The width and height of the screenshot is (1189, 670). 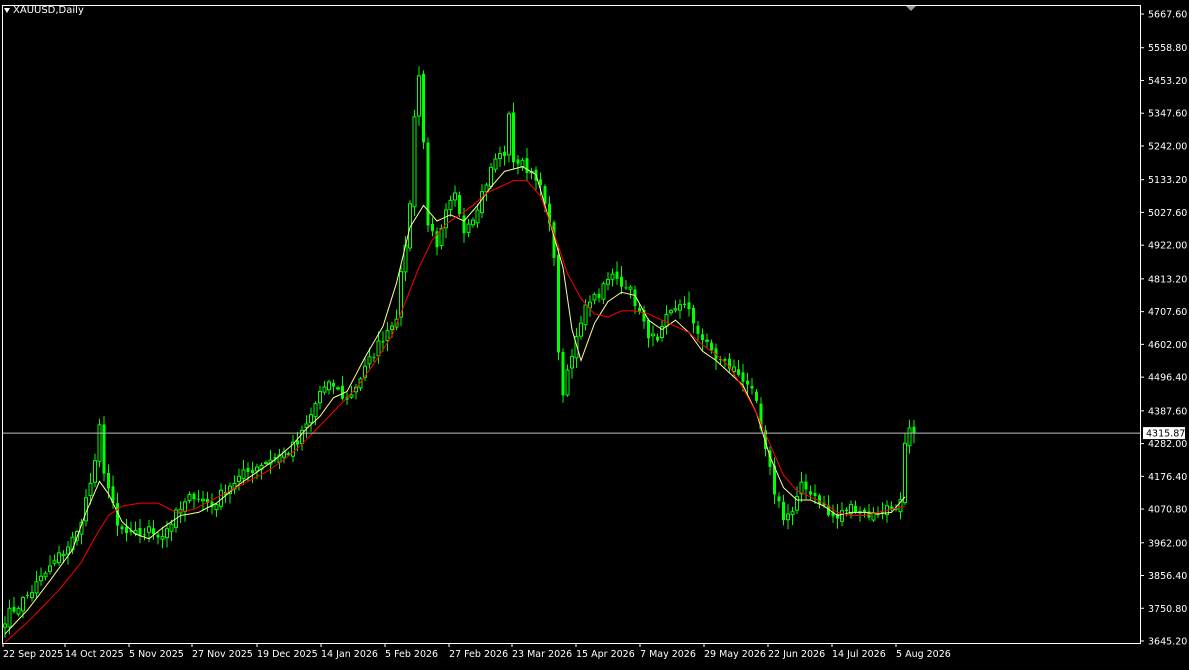 I want to click on shift-marker-icon, so click(x=911, y=8).